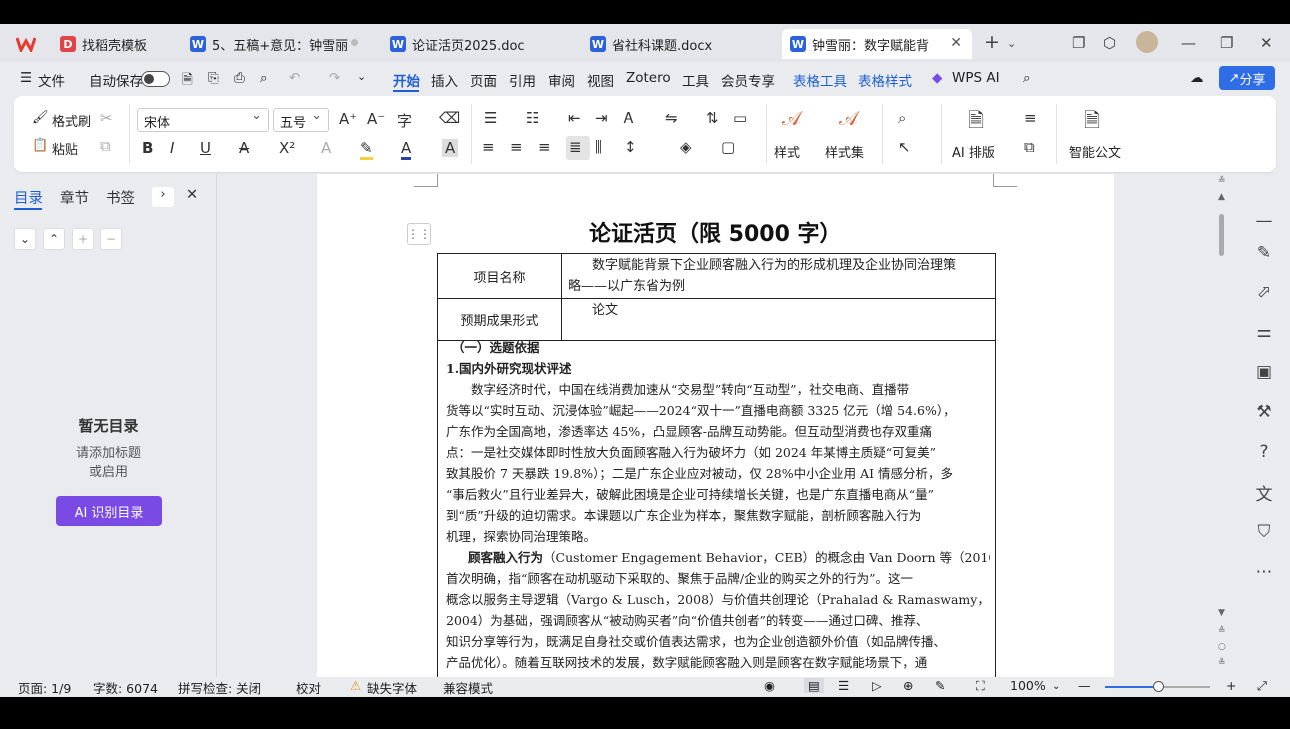 This screenshot has width=1290, height=729. What do you see at coordinates (820, 80) in the screenshot?
I see `menu-table-tools: 表格工具` at bounding box center [820, 80].